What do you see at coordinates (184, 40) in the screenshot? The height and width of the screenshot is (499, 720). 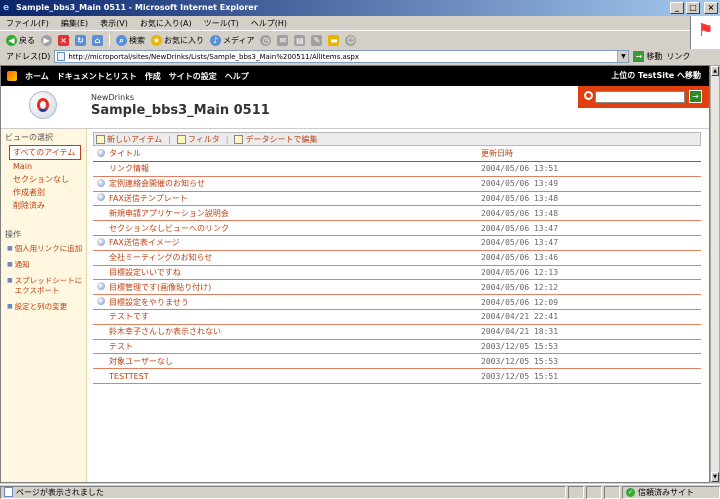 I see `favorites-label: お気に入り` at bounding box center [184, 40].